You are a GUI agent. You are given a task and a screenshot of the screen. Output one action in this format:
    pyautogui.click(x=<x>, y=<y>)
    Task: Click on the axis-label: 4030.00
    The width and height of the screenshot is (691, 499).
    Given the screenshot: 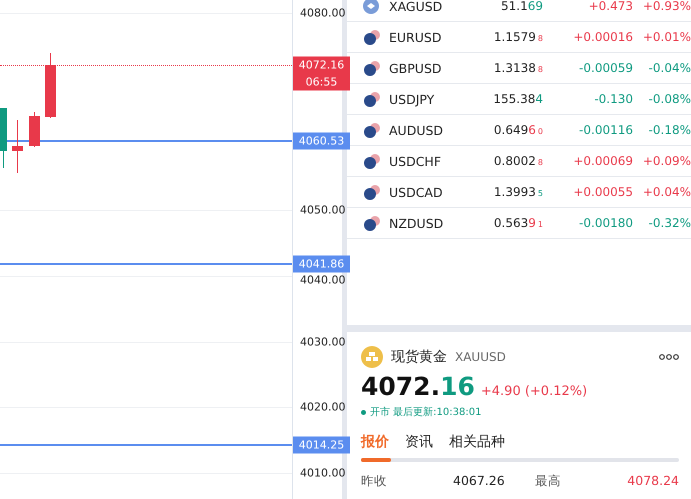 What is the action you would take?
    pyautogui.click(x=323, y=341)
    